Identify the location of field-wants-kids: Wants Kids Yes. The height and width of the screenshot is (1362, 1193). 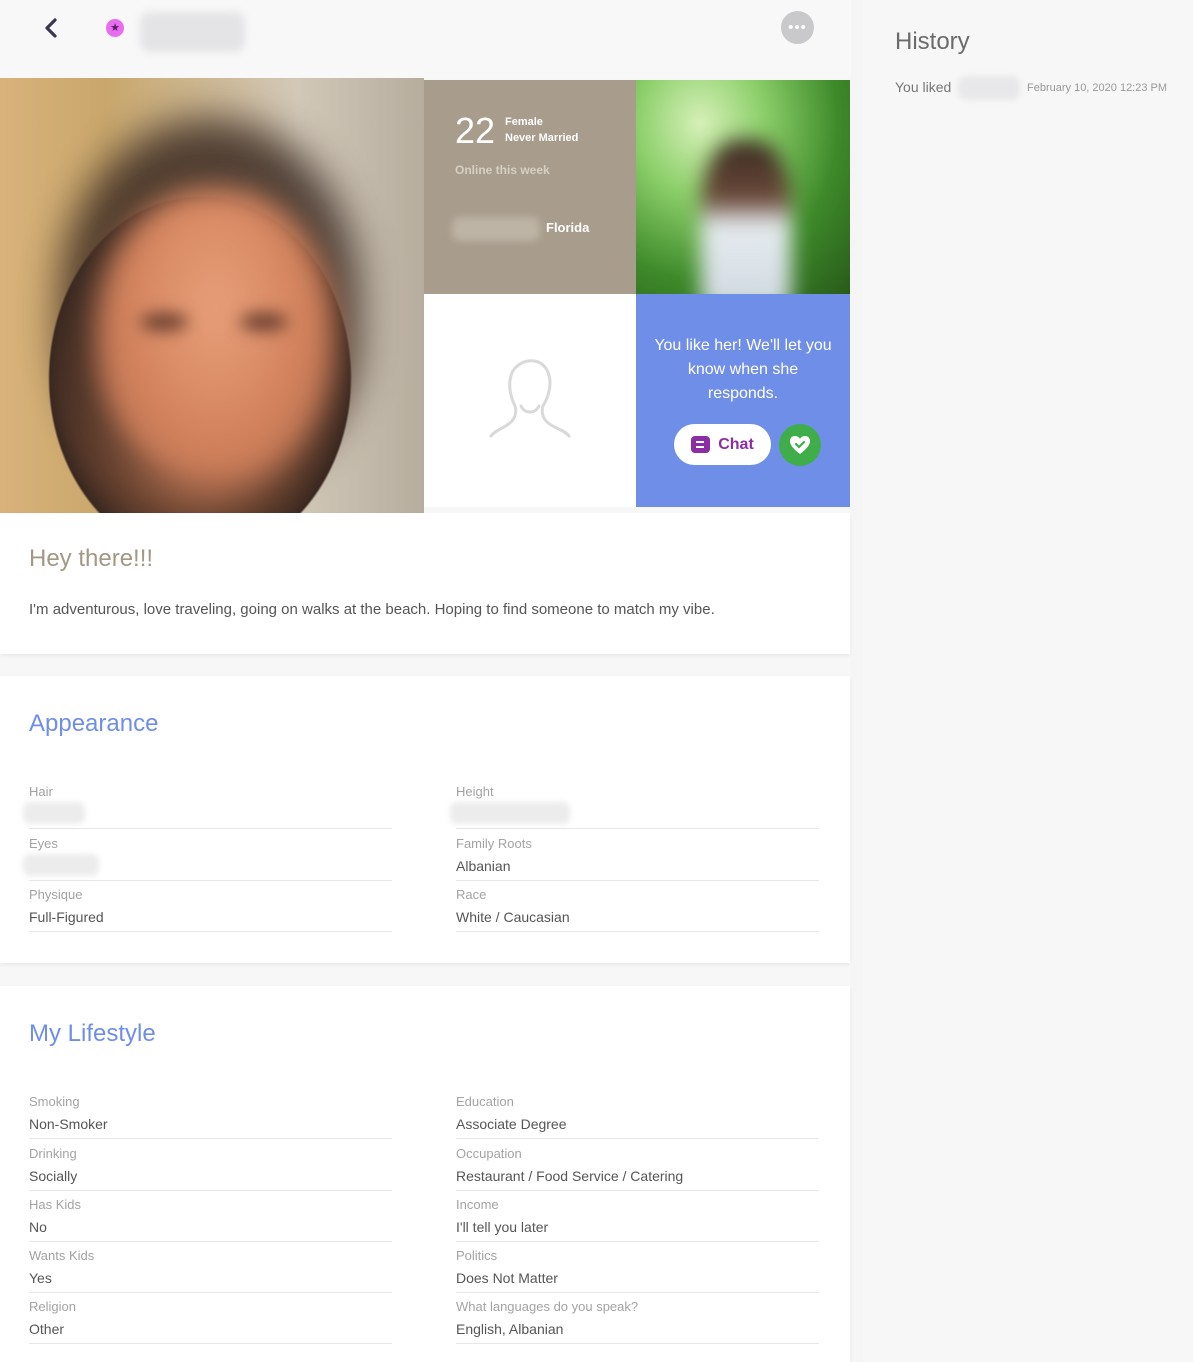
(210, 1267).